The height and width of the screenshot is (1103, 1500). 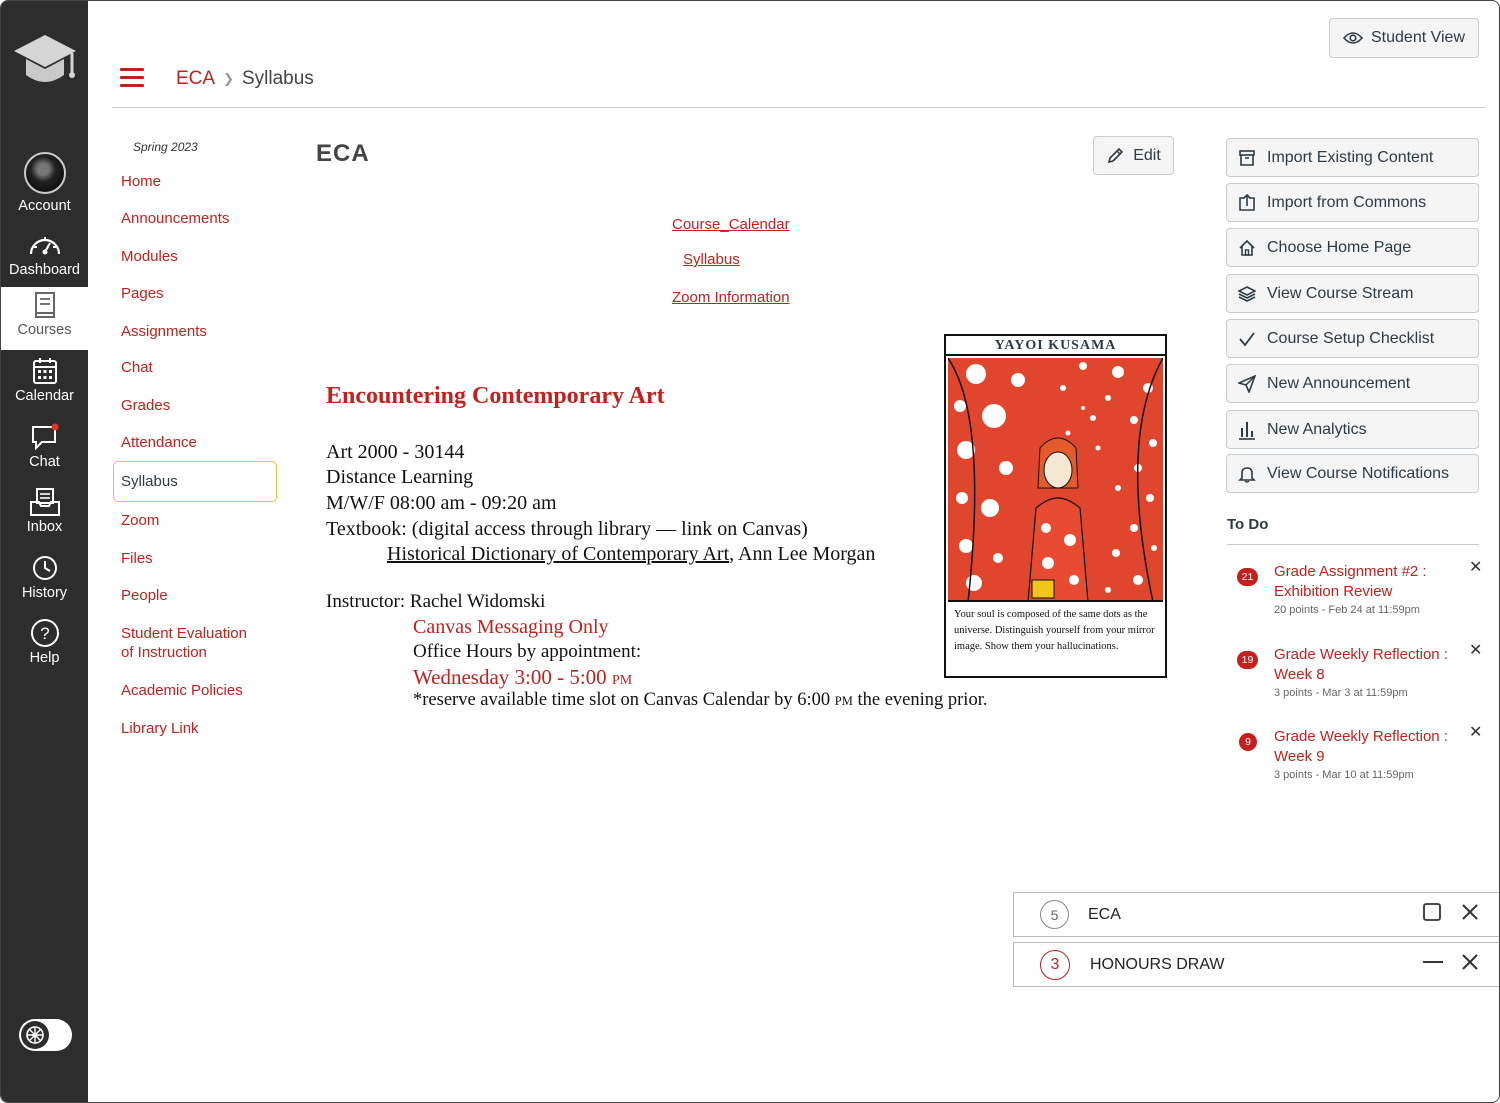 What do you see at coordinates (45, 633) in the screenshot?
I see `help-icon: ?` at bounding box center [45, 633].